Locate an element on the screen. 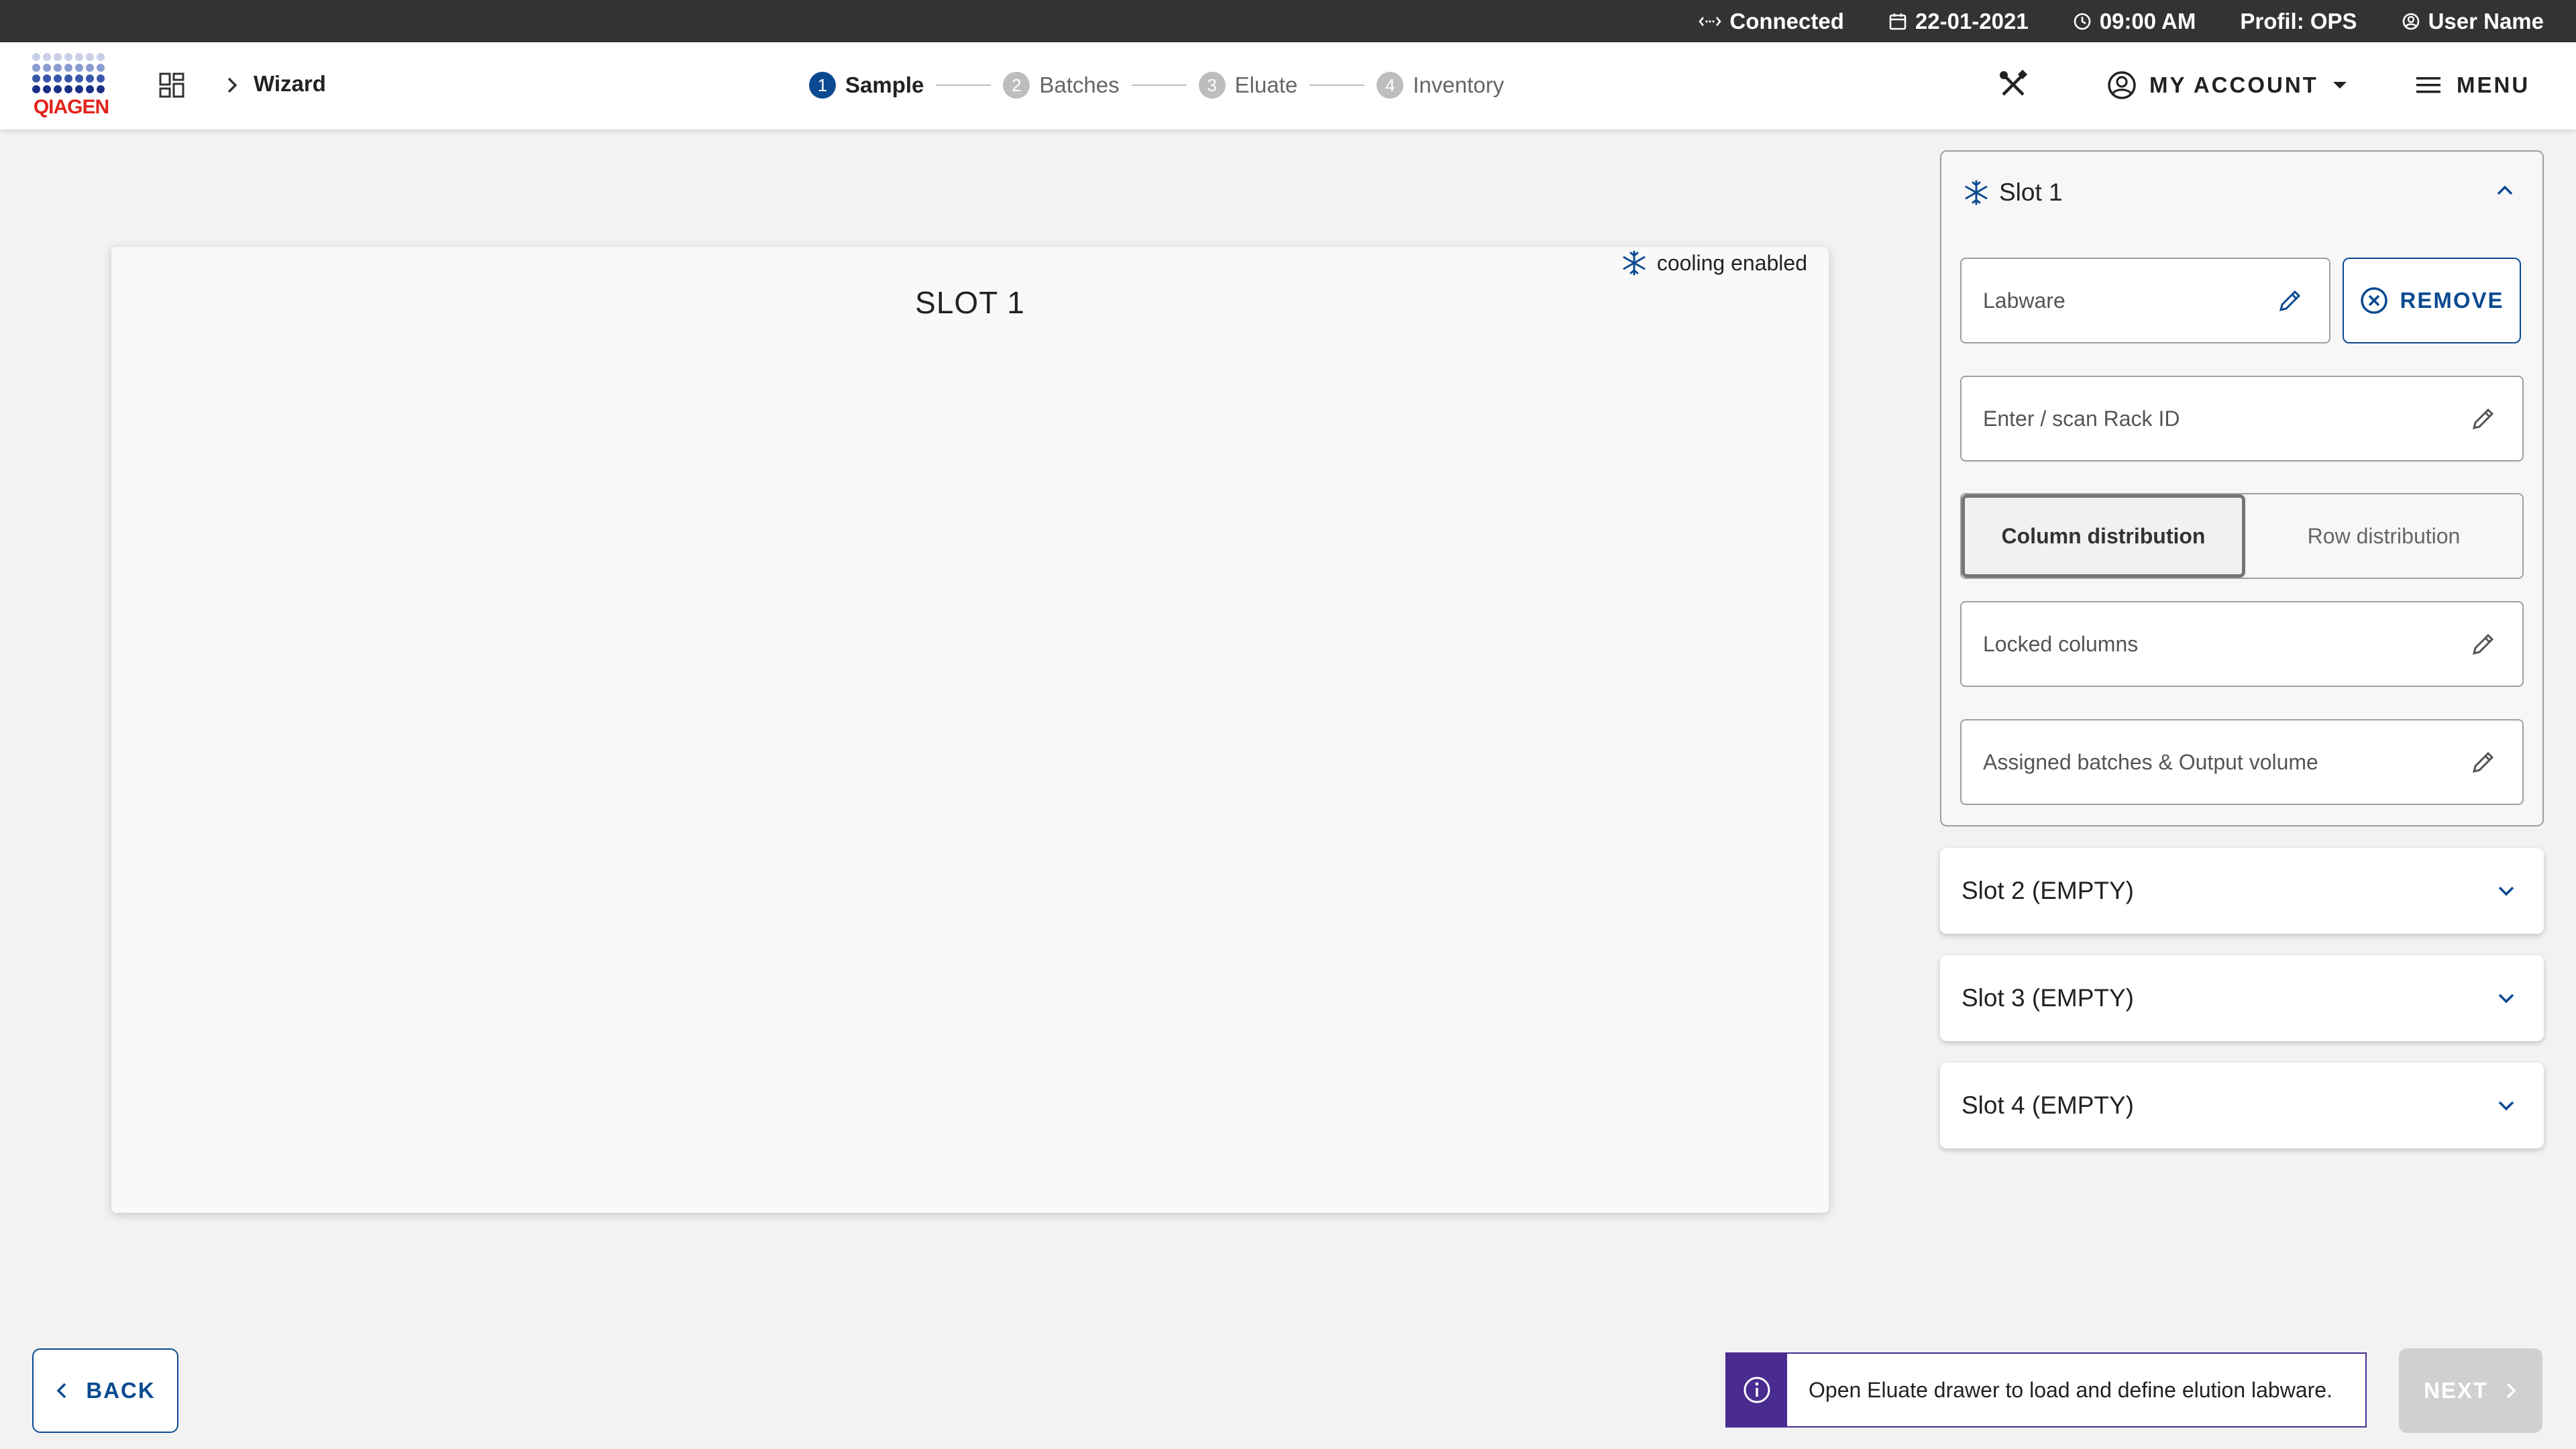 The height and width of the screenshot is (1449, 2576). user-circle-icon is located at coordinates (2410, 21).